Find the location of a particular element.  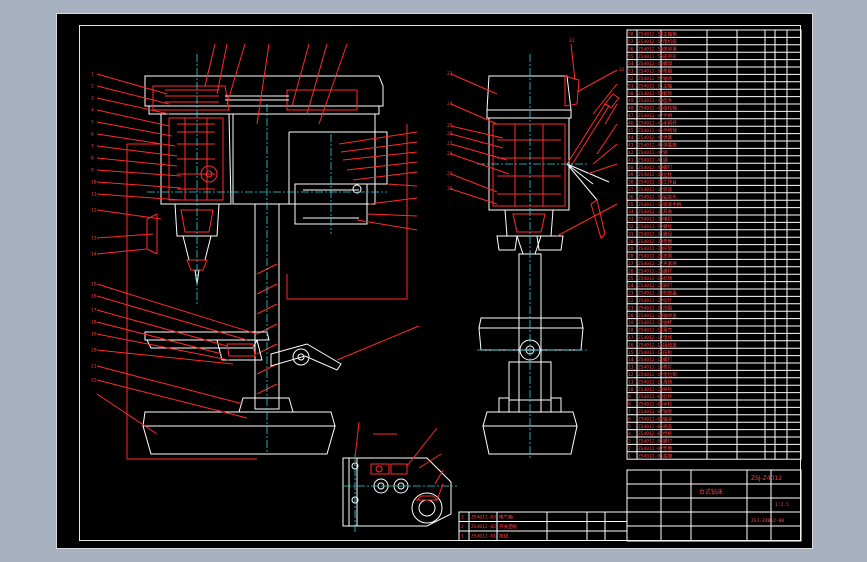

bom-code: ZS4012-53 is located at coordinates (650, 72).